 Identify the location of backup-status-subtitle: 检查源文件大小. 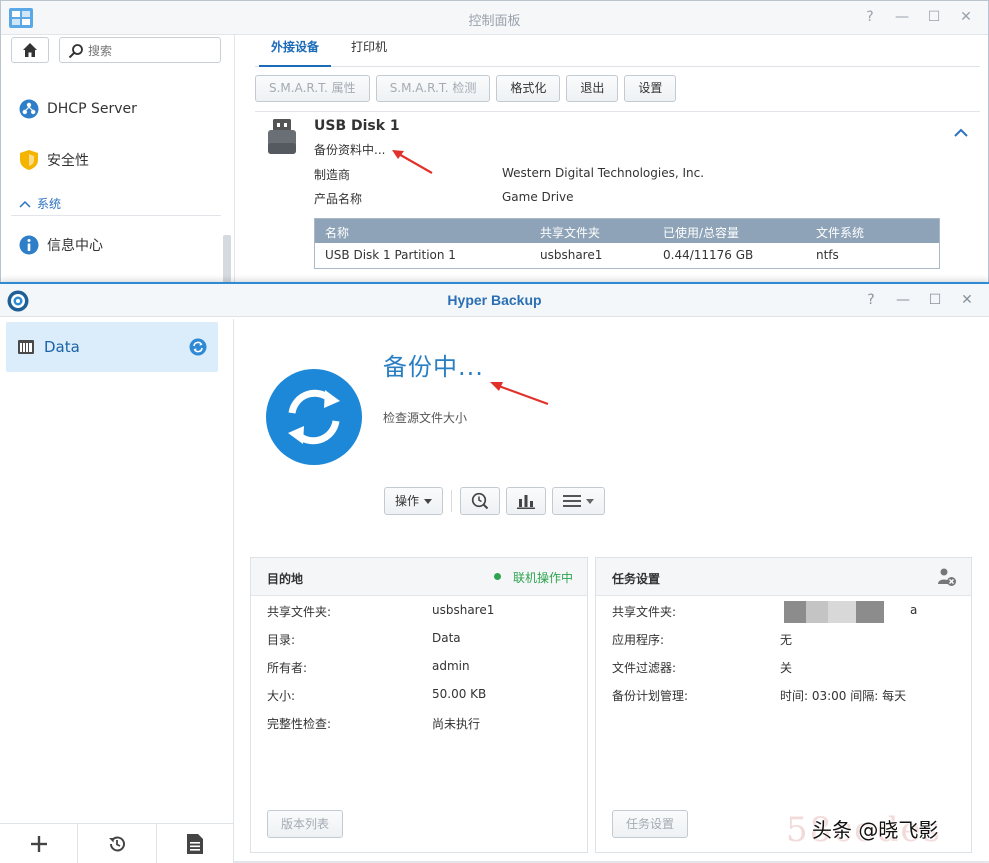
(425, 418).